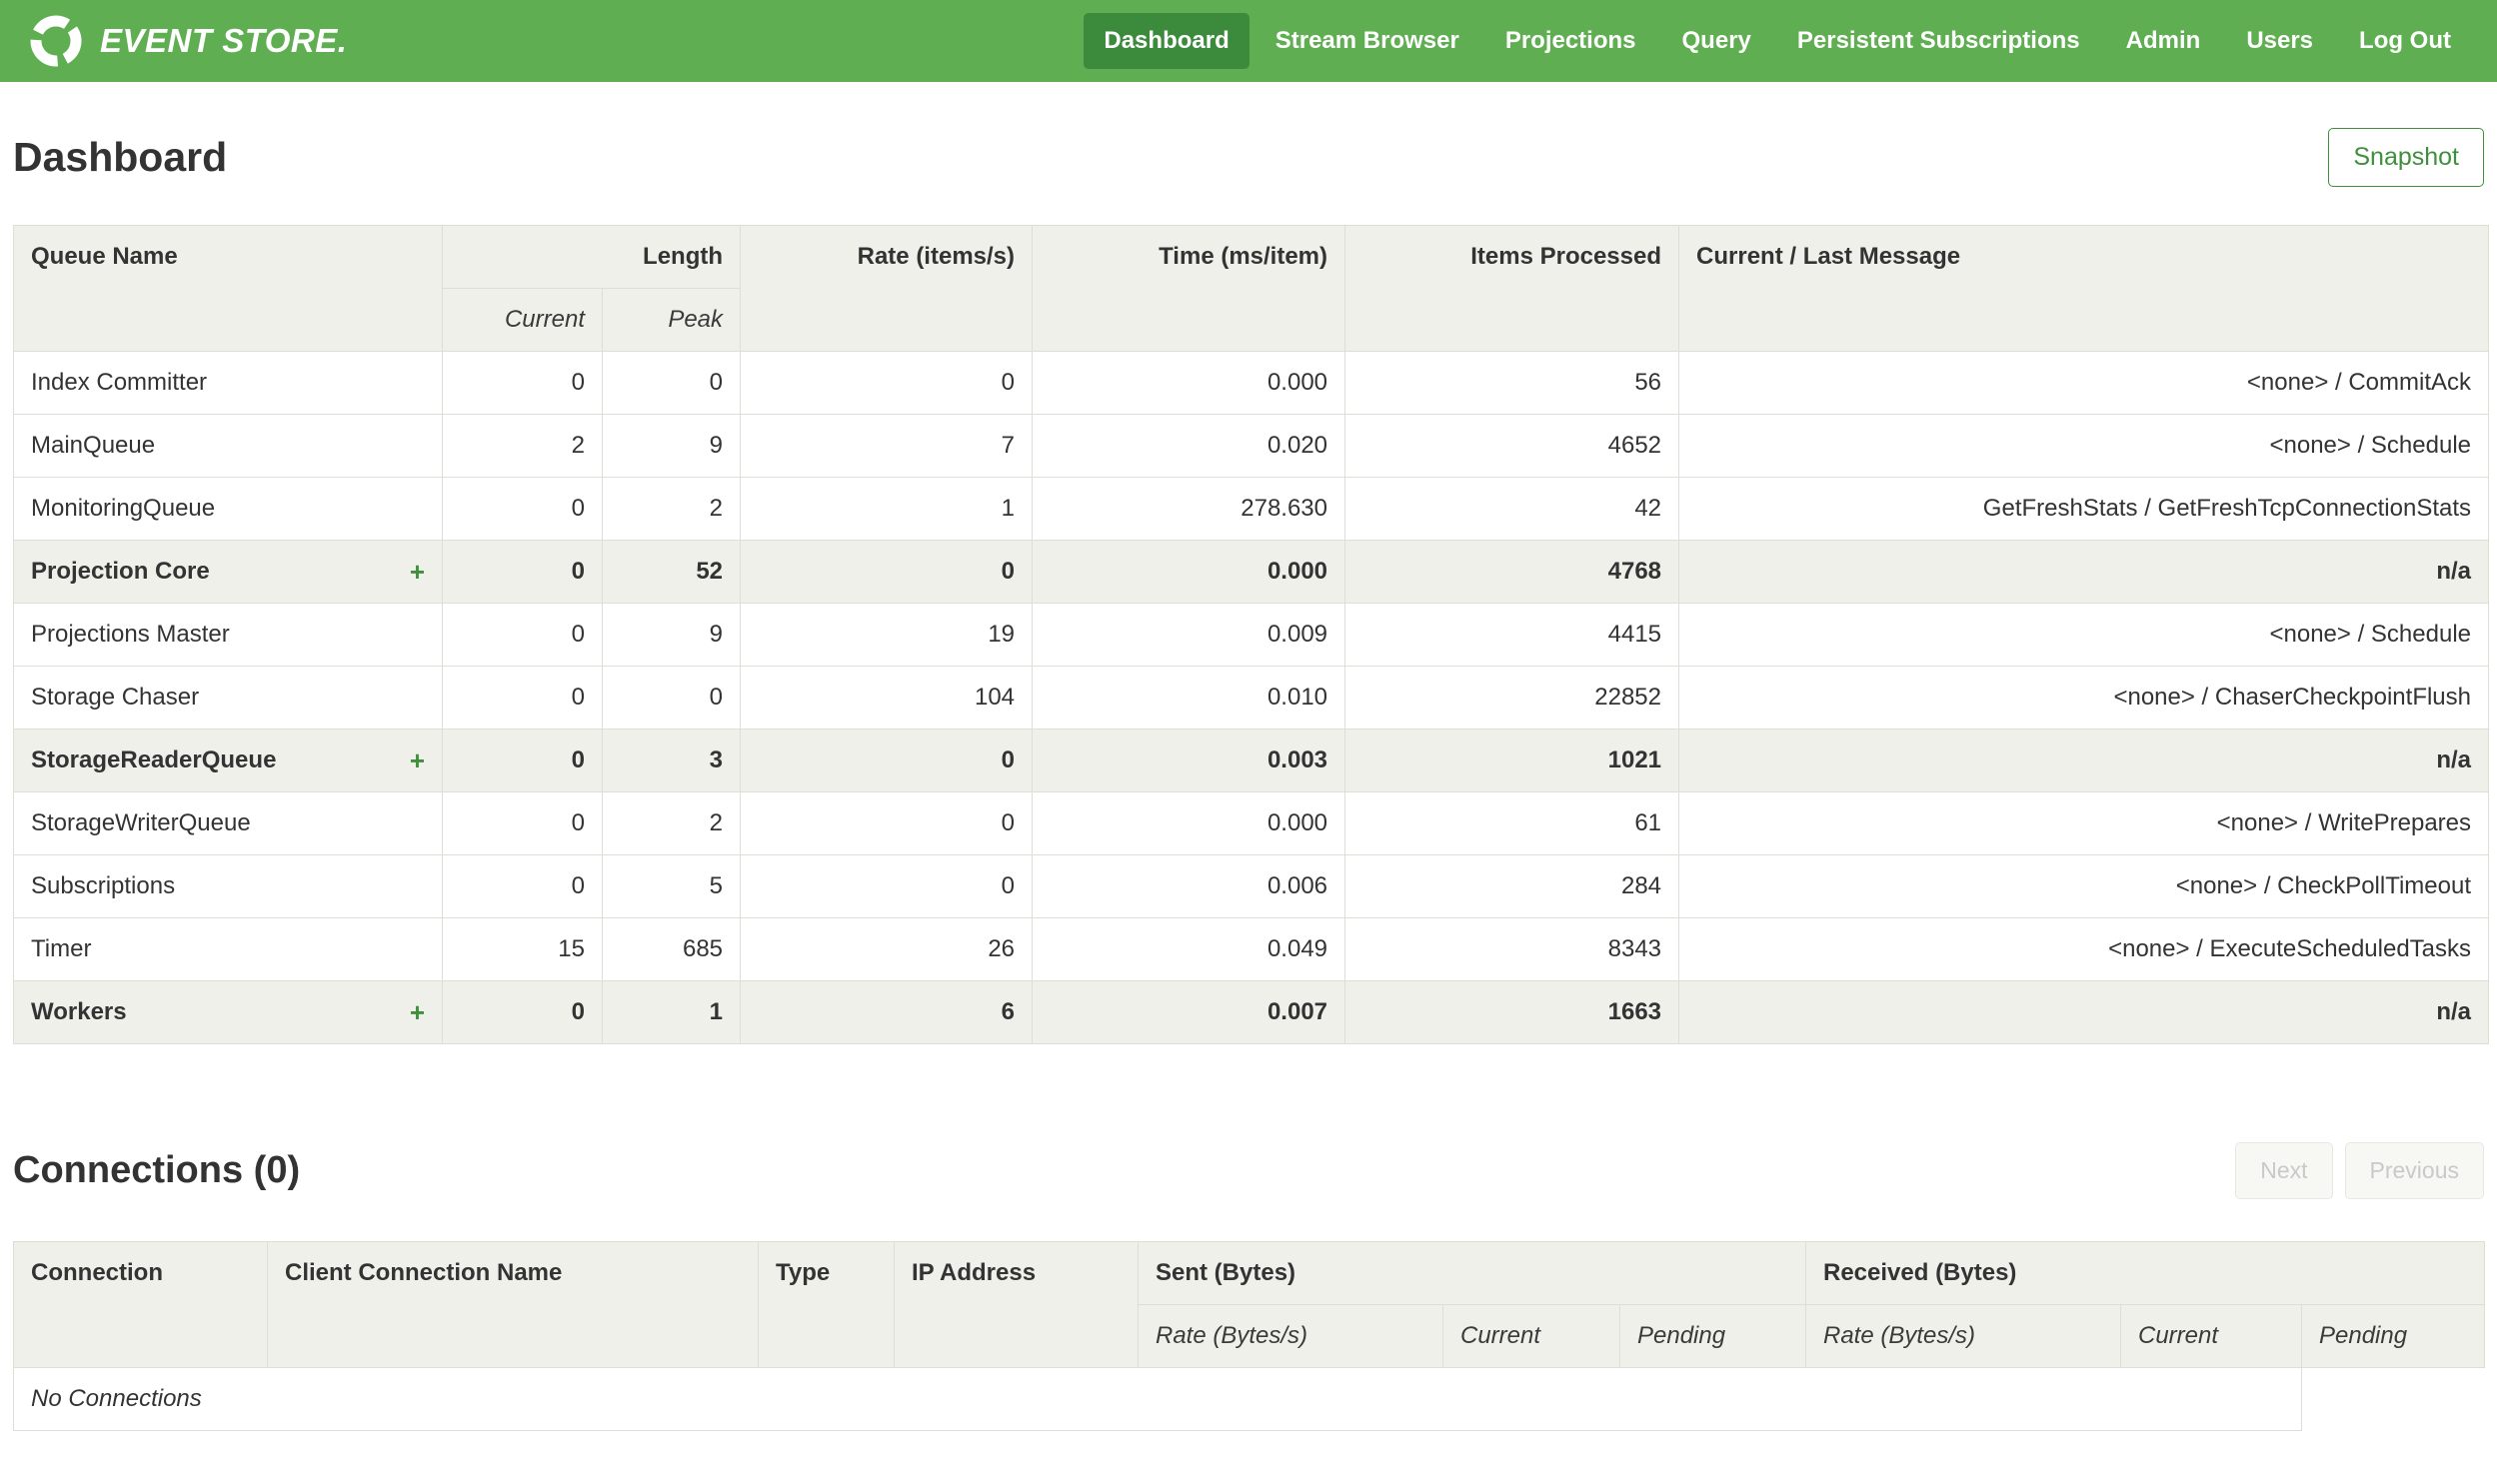 Image resolution: width=2497 pixels, height=1484 pixels. What do you see at coordinates (1512, 823) in the screenshot?
I see `items-processed-cell: 61` at bounding box center [1512, 823].